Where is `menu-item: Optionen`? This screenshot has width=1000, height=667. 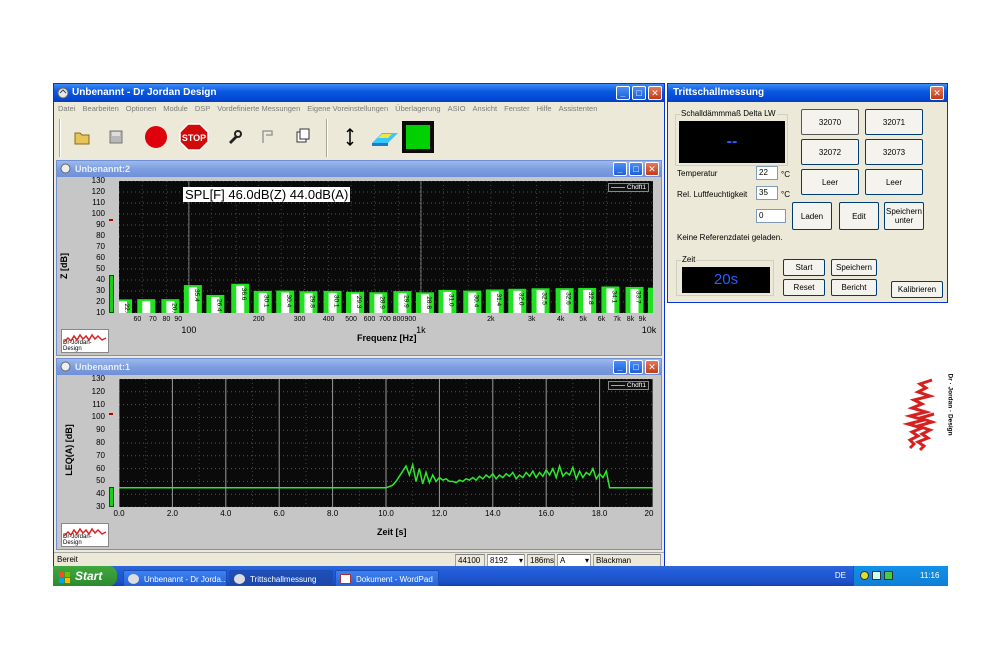 menu-item: Optionen is located at coordinates (141, 108).